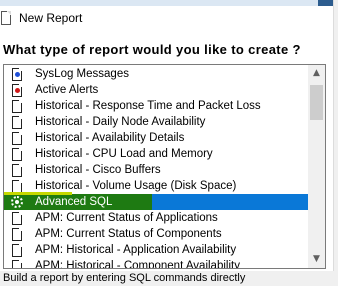 This screenshot has width=338, height=286. What do you see at coordinates (98, 170) in the screenshot?
I see `report-type-label: Historical - Cisco Buffers` at bounding box center [98, 170].